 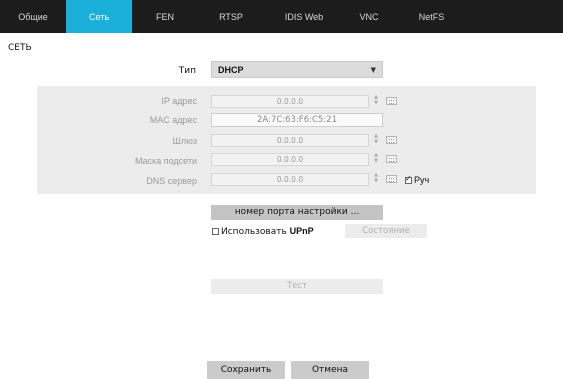 I want to click on tab-netfs: NetFS, so click(x=431, y=16).